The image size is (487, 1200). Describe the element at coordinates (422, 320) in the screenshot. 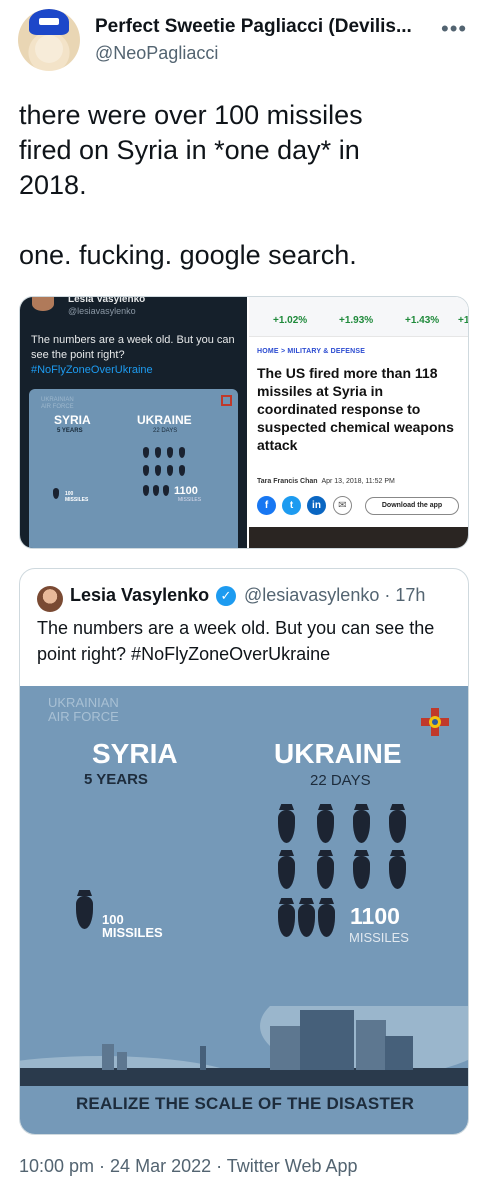

I see `ticker-value: +1.43%` at that location.